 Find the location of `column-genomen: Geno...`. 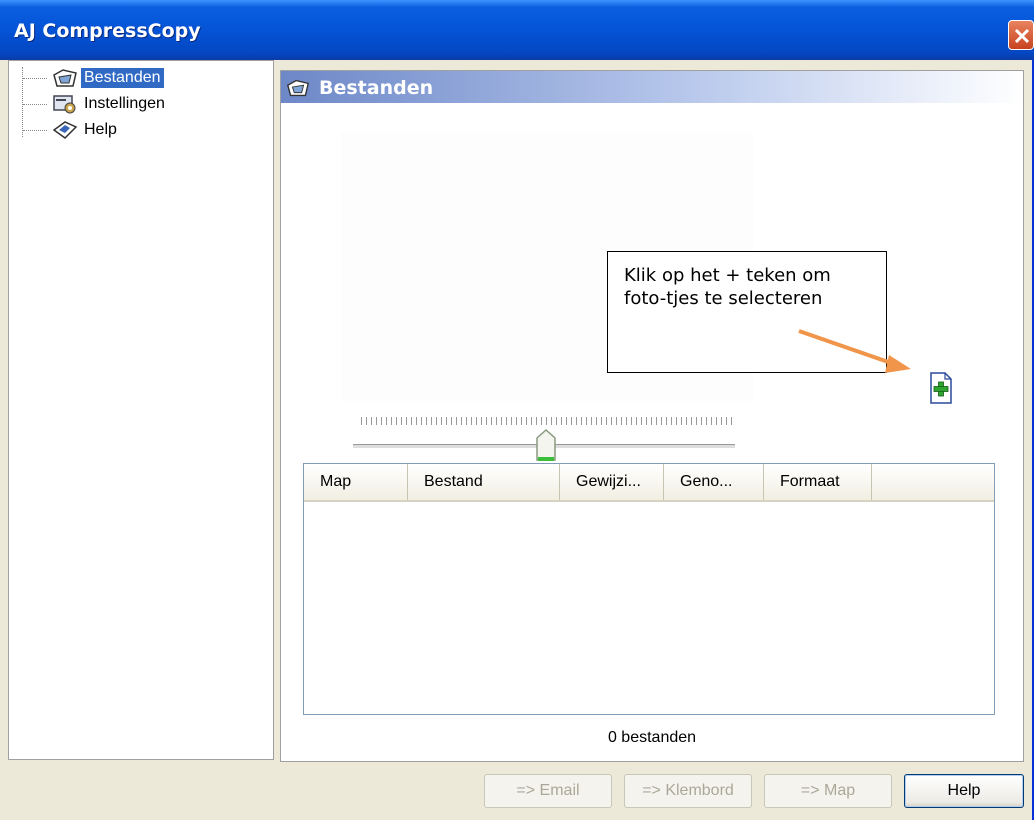

column-genomen: Geno... is located at coordinates (714, 482).